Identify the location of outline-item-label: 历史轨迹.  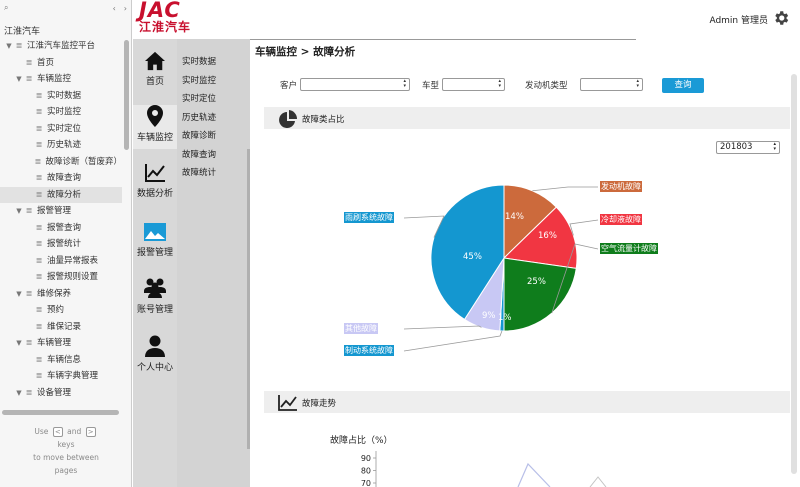
(64, 145).